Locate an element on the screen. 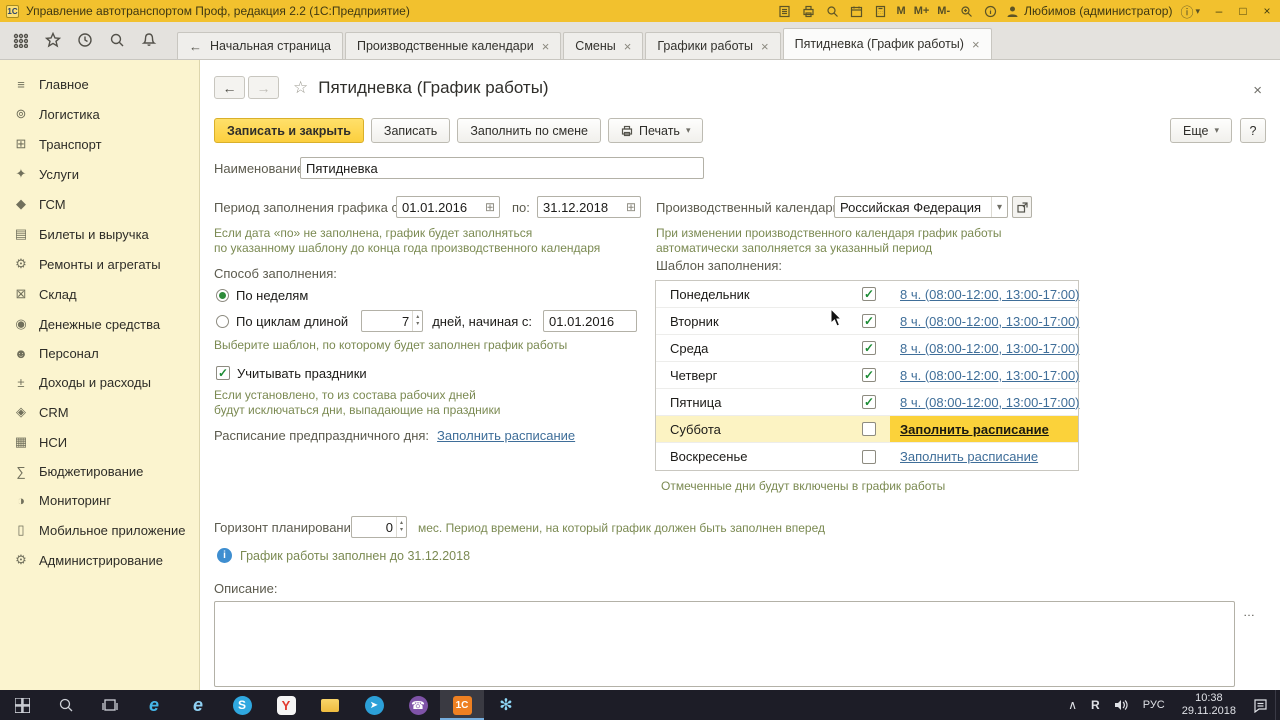 The image size is (1280, 720). taskbar-app-1c: 1С is located at coordinates (462, 705).